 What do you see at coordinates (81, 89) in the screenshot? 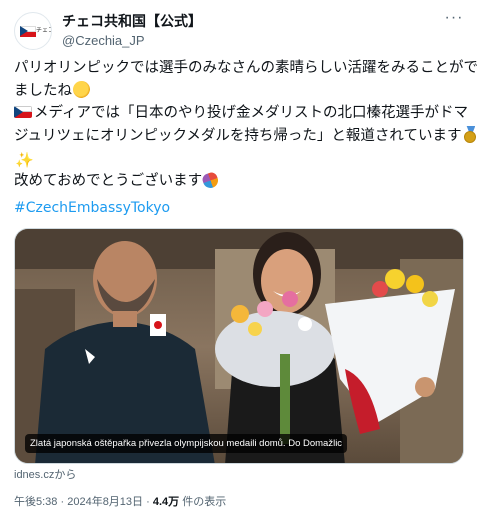
I see `clapping-hands-icon` at bounding box center [81, 89].